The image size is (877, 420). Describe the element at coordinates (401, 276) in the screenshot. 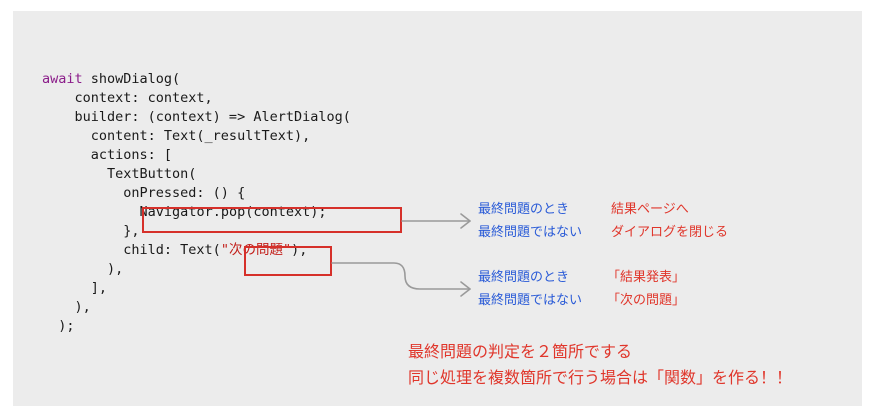

I see `arrow-to-label-note` at that location.